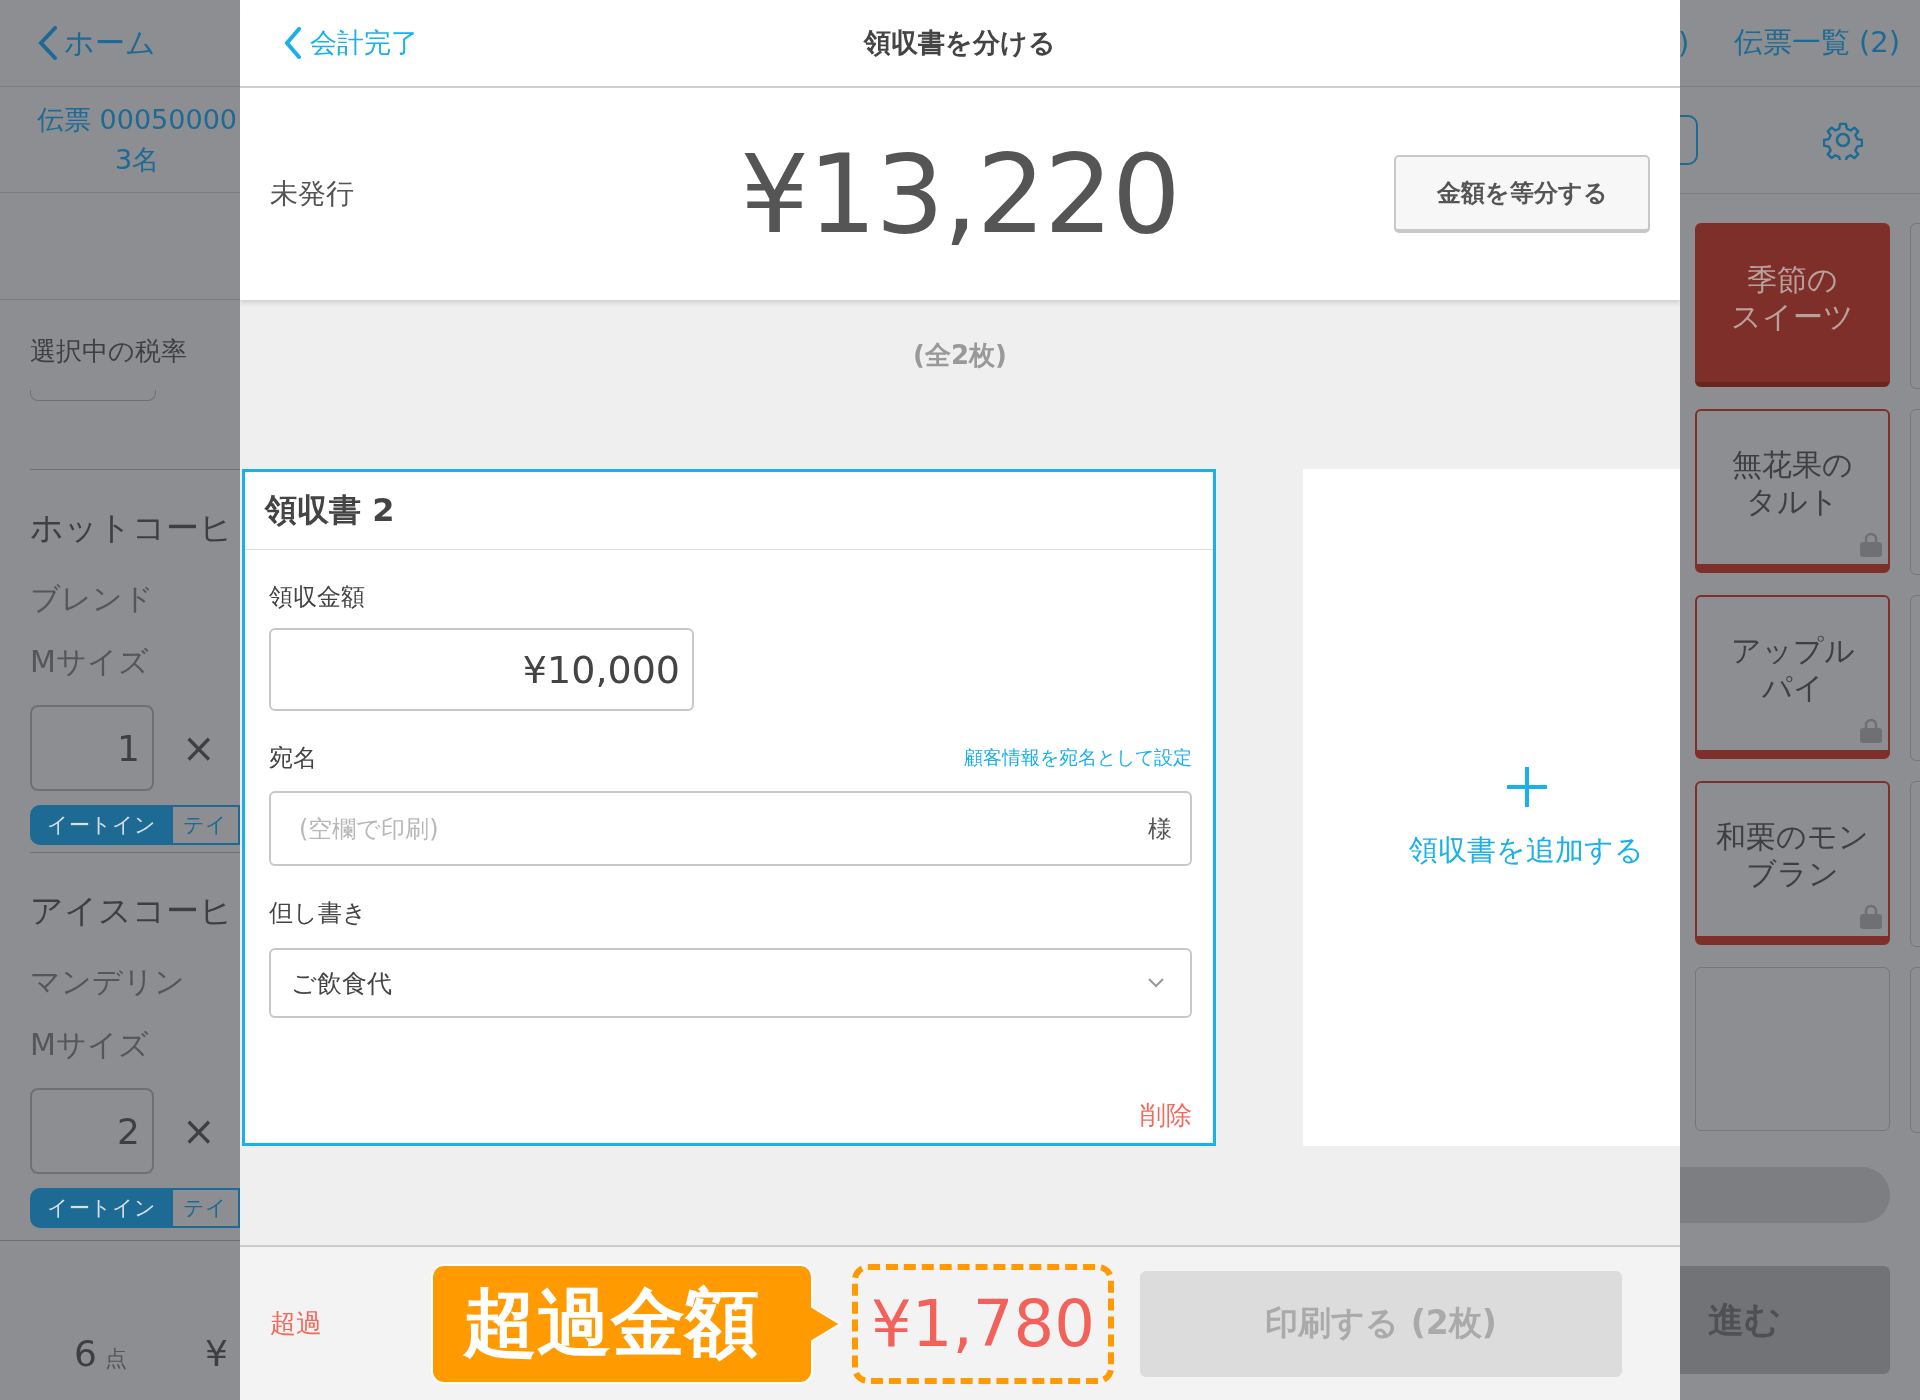 The image size is (1920, 1400). Describe the element at coordinates (960, 355) in the screenshot. I see `receipt-count: (全2枚)` at that location.